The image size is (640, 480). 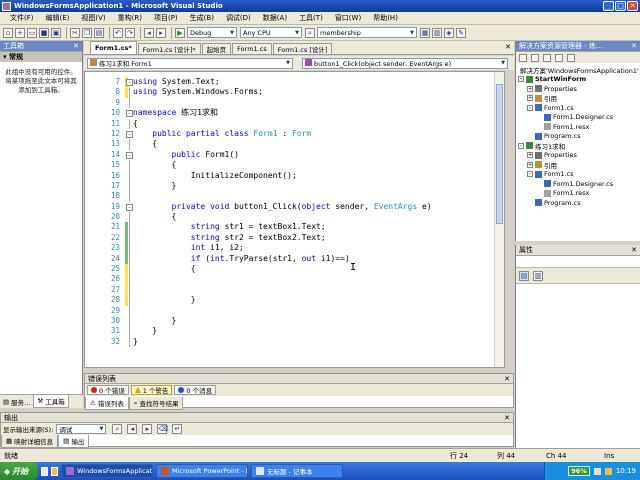 What do you see at coordinates (162, 429) in the screenshot?
I see `clear-all-icon: ⌫` at bounding box center [162, 429].